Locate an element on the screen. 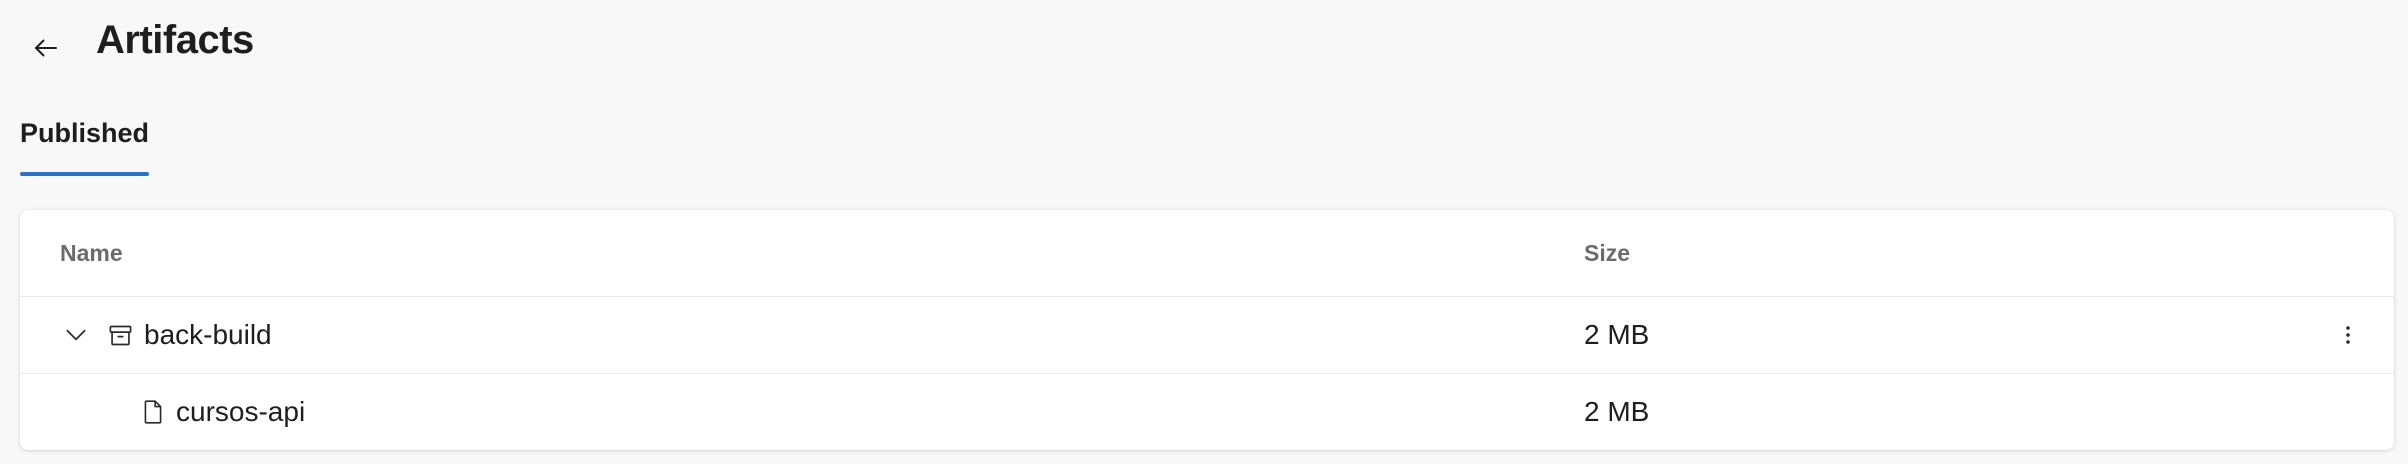 The height and width of the screenshot is (464, 2408). arrow-left-icon is located at coordinates (46, 48).